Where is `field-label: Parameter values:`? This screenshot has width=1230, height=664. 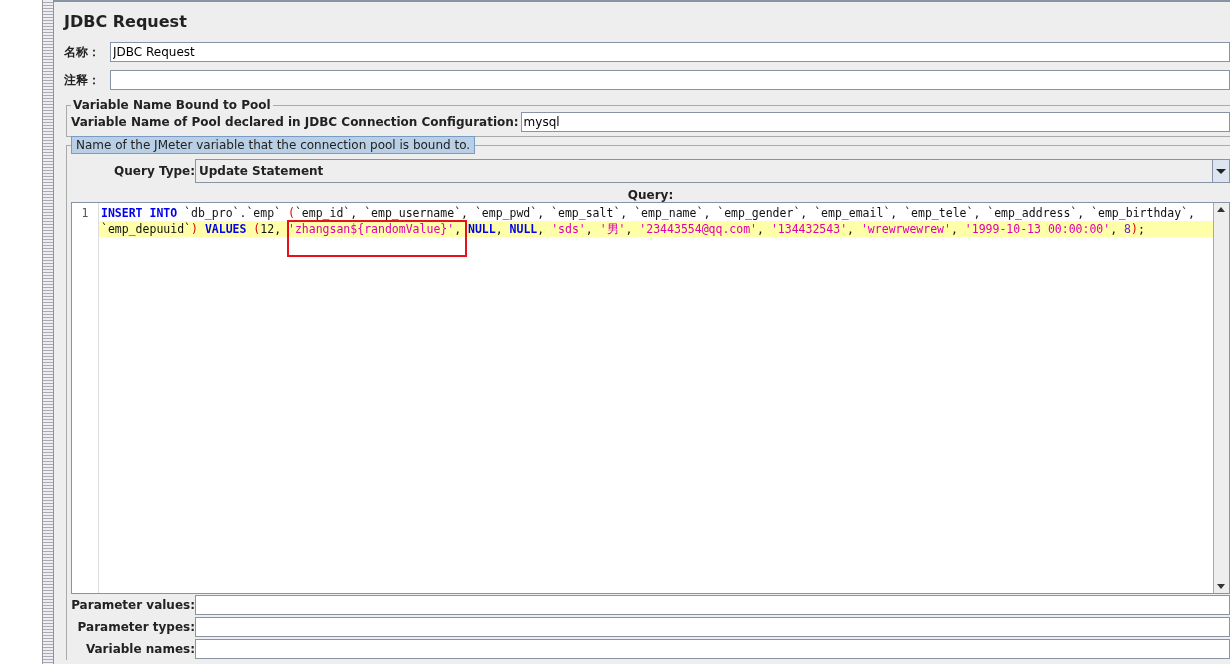
field-label: Parameter values: is located at coordinates (133, 605).